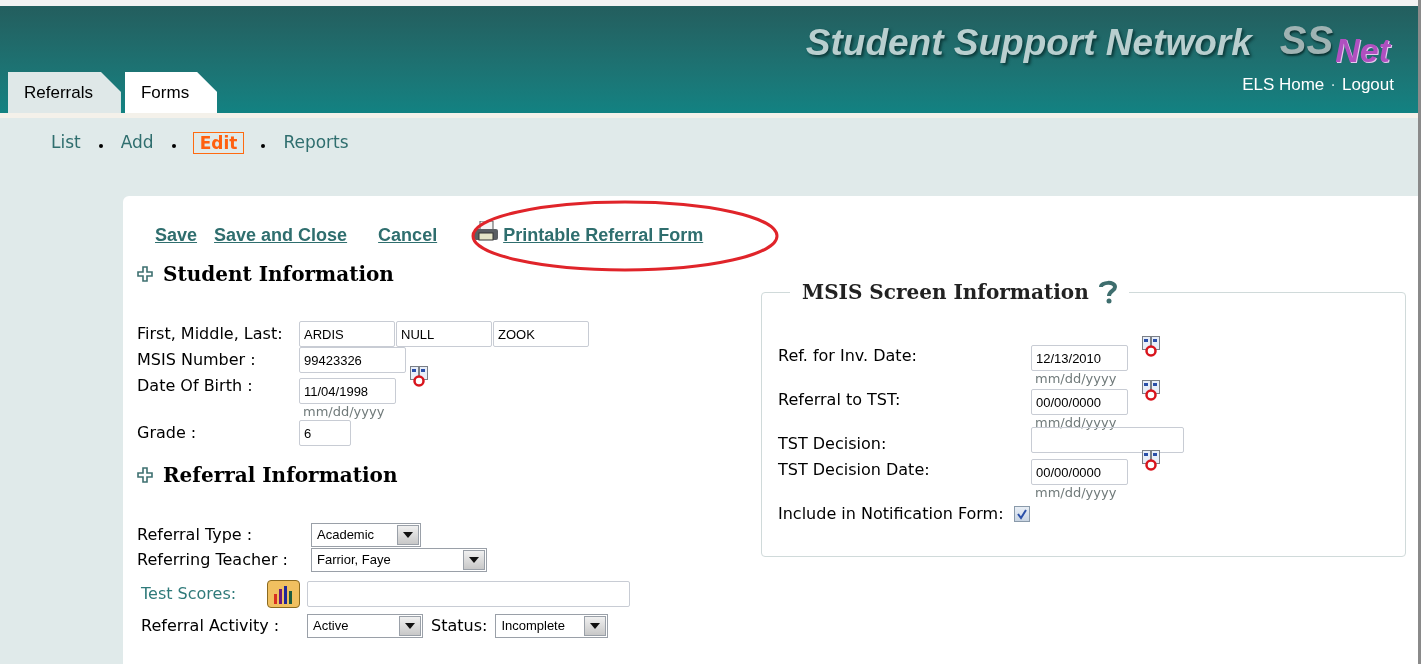  I want to click on nav-link: List, so click(66, 143).